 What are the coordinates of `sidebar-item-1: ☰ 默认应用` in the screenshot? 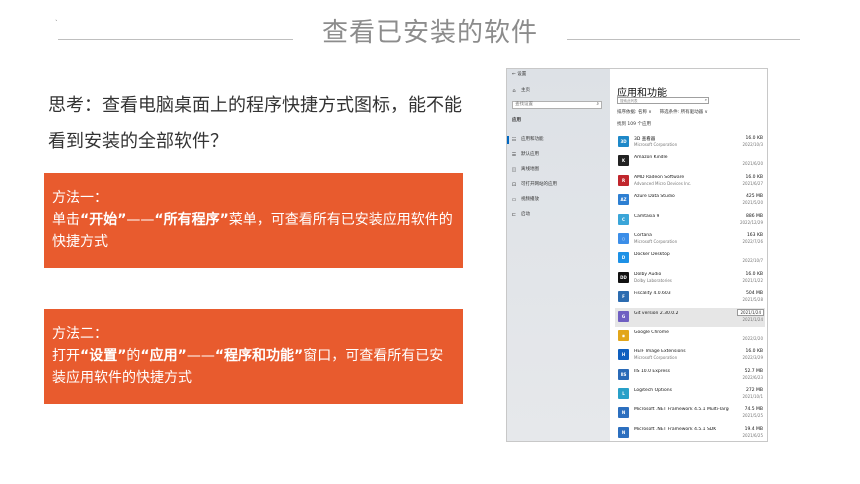 It's located at (525, 155).